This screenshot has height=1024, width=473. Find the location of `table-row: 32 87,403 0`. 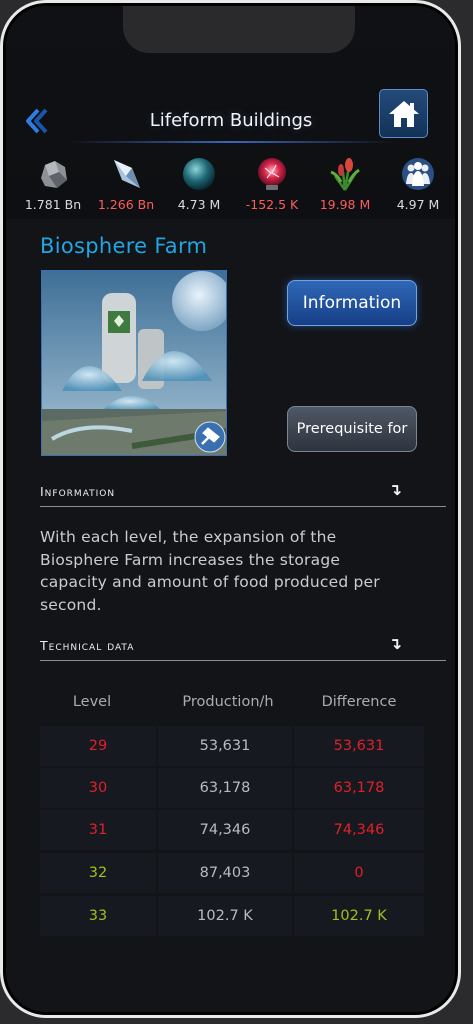

table-row: 32 87,403 0 is located at coordinates (232, 873).